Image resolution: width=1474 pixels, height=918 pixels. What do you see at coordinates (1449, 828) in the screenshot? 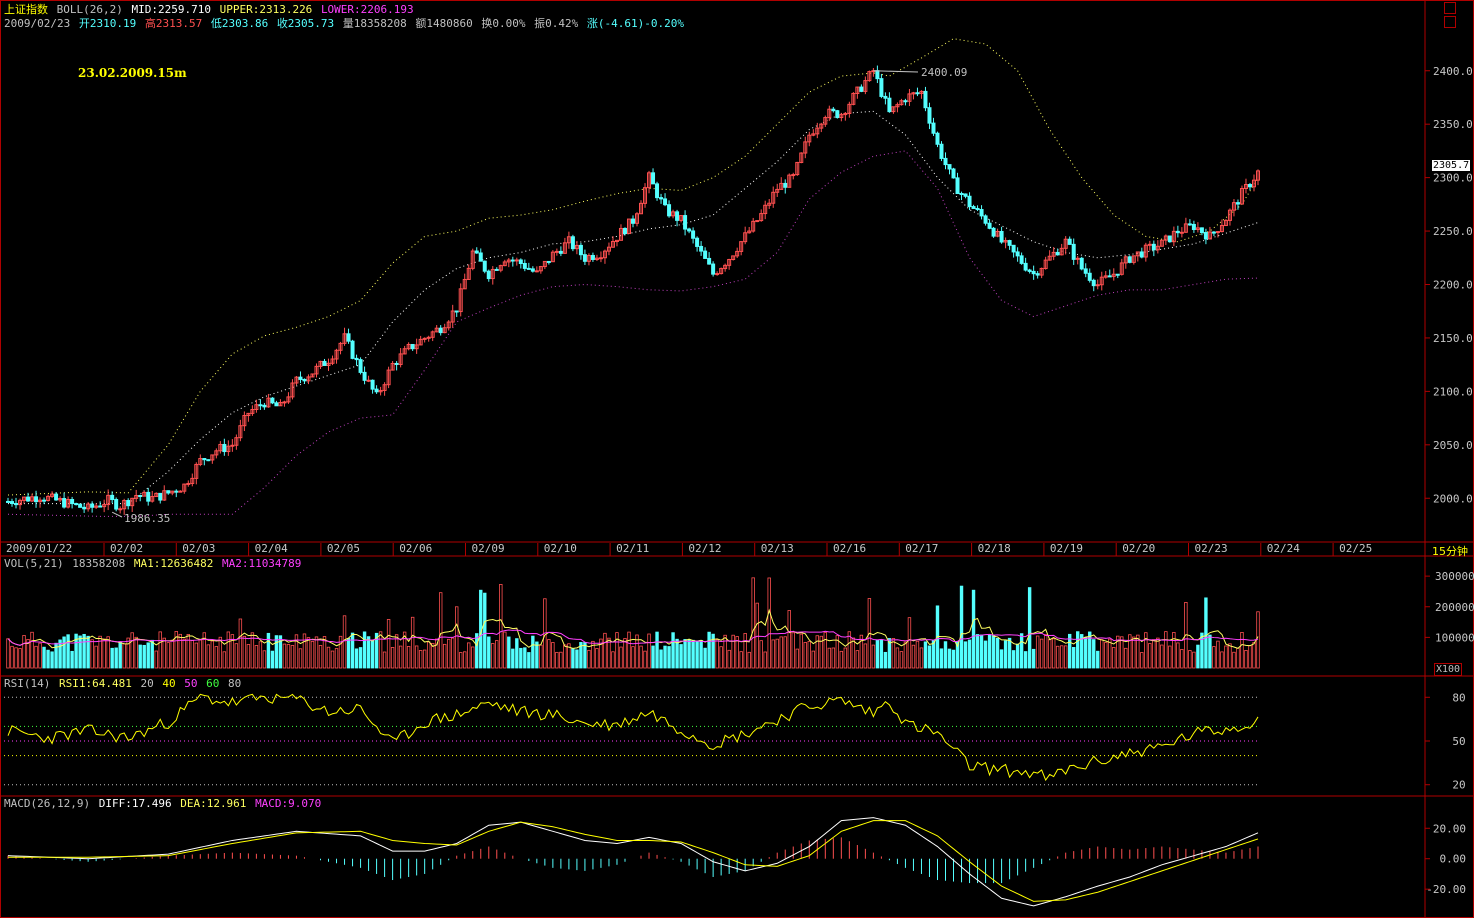
I see `macd-tick-label: 20.00` at bounding box center [1449, 828].